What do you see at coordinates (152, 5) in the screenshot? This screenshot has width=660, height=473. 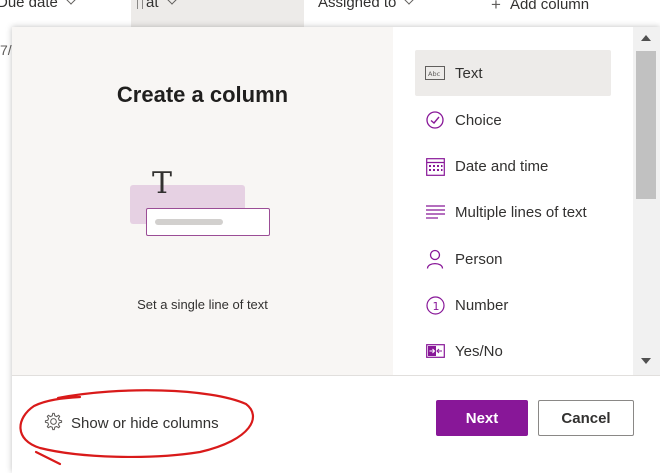 I see `status-header-label: at` at bounding box center [152, 5].